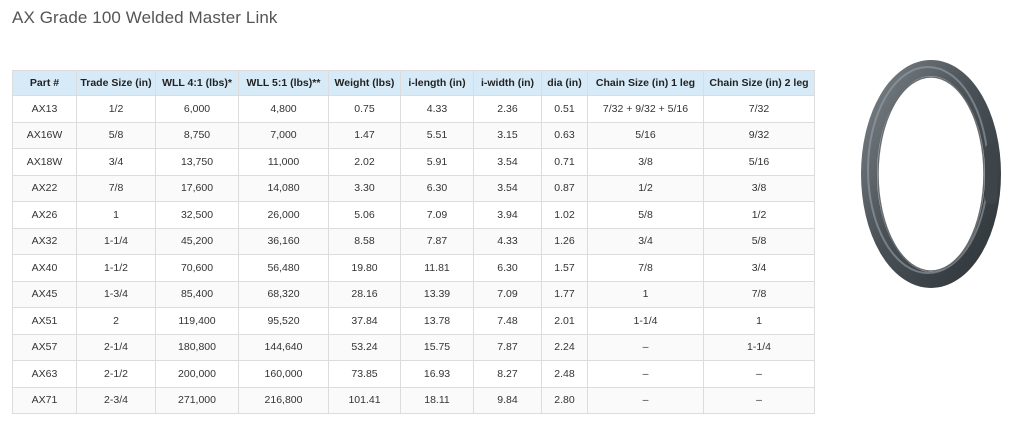  What do you see at coordinates (437, 321) in the screenshot?
I see `table-cell: 13.78` at bounding box center [437, 321].